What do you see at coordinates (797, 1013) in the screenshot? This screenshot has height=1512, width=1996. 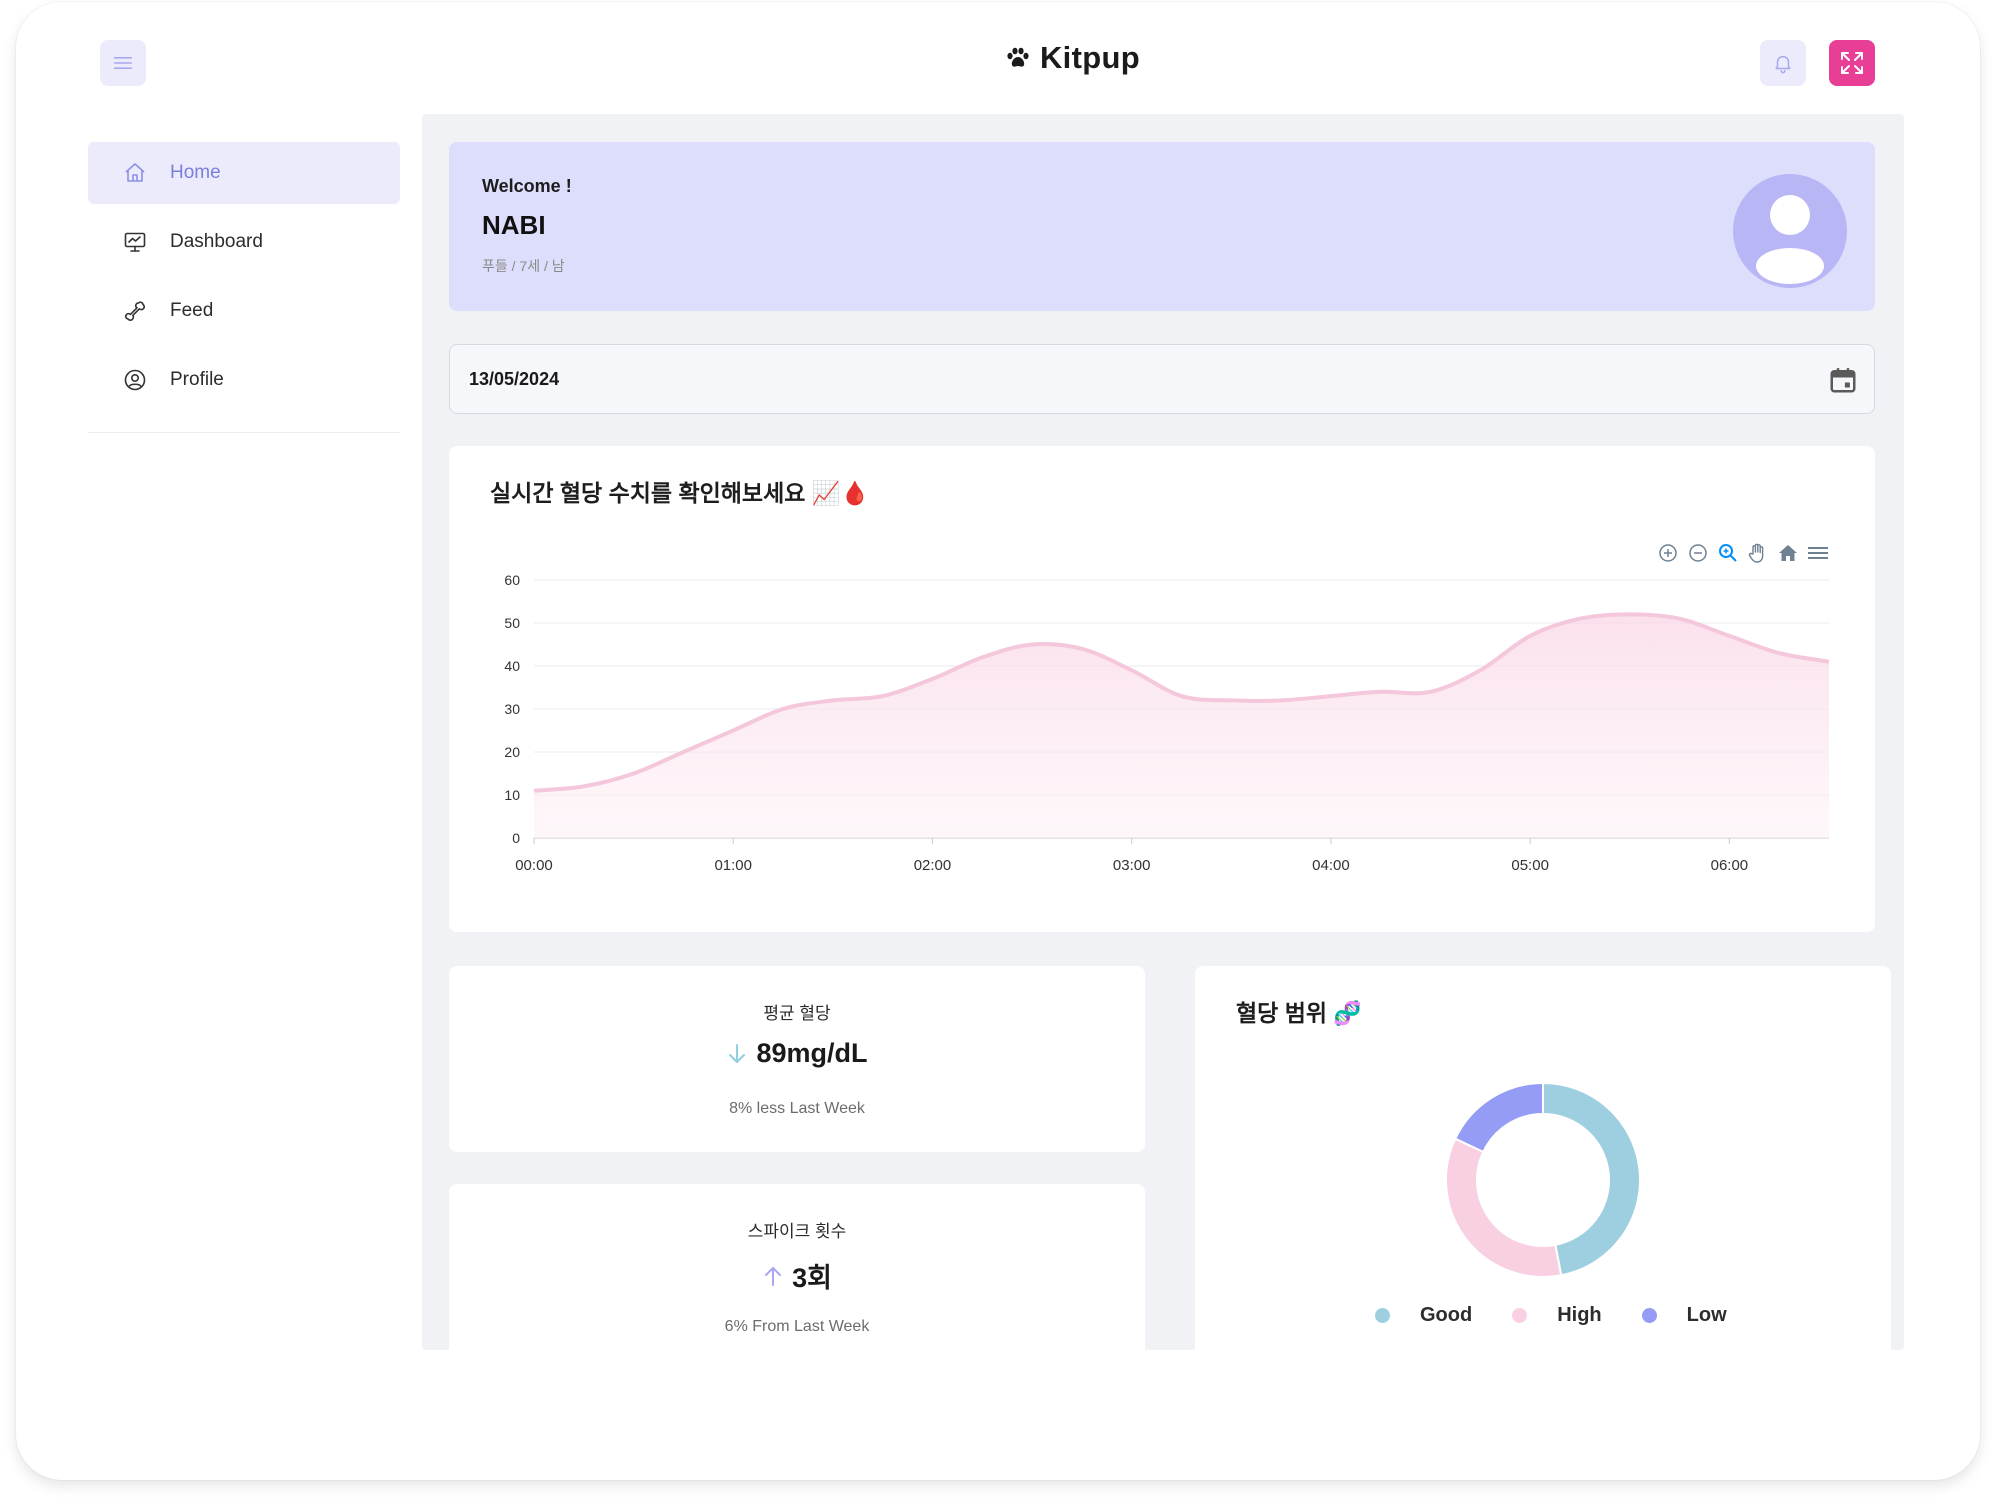 I see `stat-title: 평균 혈당` at bounding box center [797, 1013].